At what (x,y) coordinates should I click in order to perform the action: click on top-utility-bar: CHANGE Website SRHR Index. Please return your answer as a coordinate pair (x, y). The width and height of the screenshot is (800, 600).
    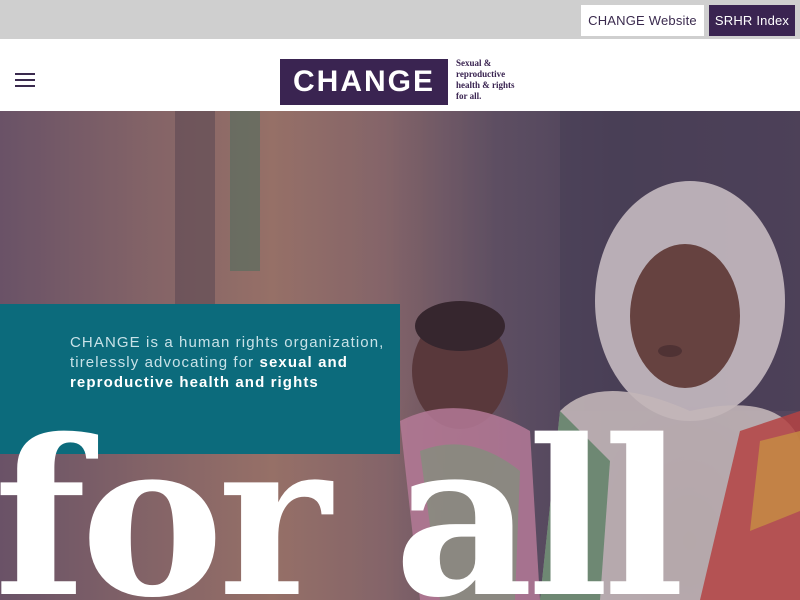
    Looking at the image, I should click on (400, 19).